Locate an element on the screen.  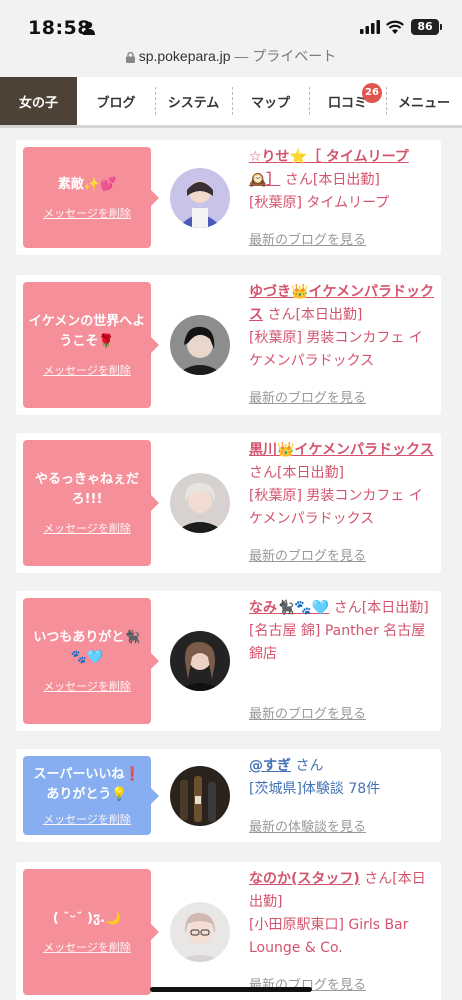
message-text: 素敵✨💕 is located at coordinates (87, 184).